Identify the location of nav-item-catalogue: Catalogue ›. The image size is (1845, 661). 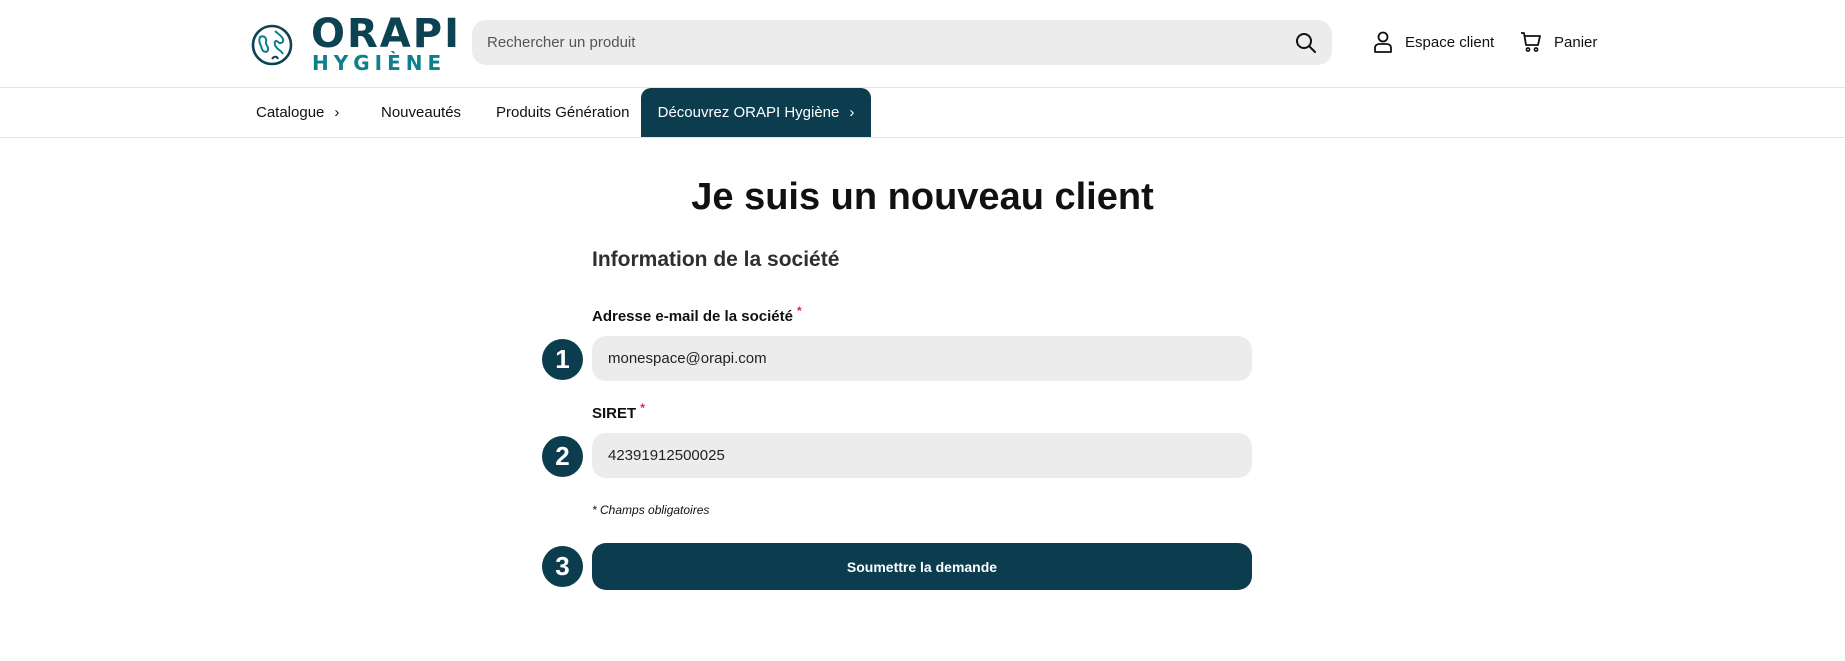
(297, 112).